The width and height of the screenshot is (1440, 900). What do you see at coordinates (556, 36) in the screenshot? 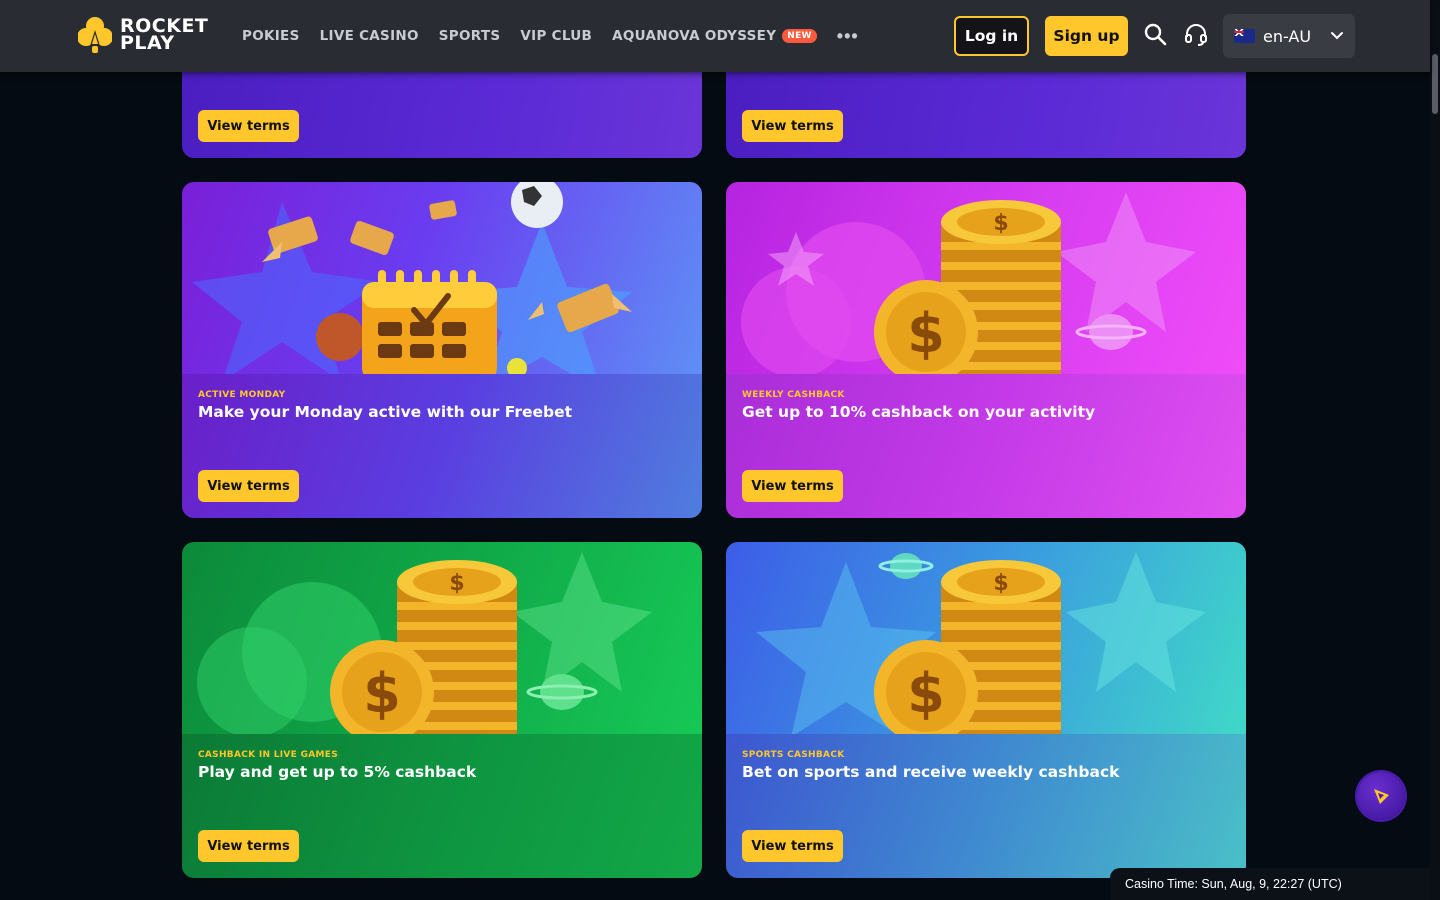
I see `nav-vip-club: VIP CLUB` at bounding box center [556, 36].